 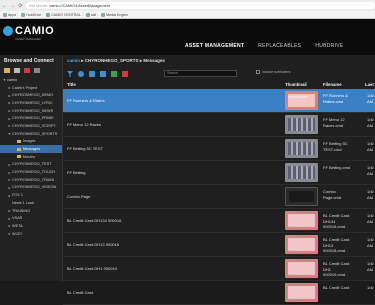 I want to click on tab-replaceables: REPLACEABLES, so click(x=279, y=46).